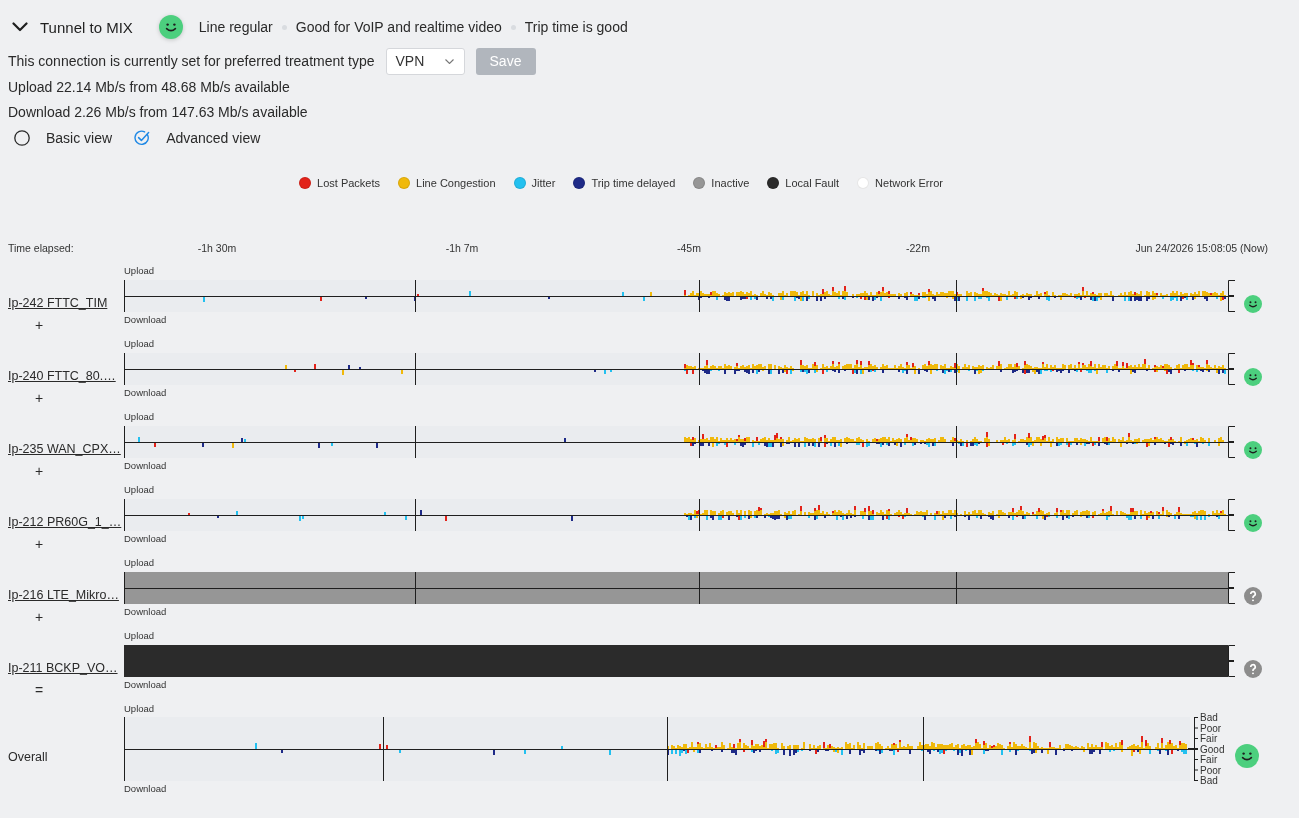 This screenshot has width=1299, height=818. Describe the element at coordinates (149, 87) in the screenshot. I see `throughput-text: Upload 22.14 Mb/s from 48.68 Mb/s available` at that location.